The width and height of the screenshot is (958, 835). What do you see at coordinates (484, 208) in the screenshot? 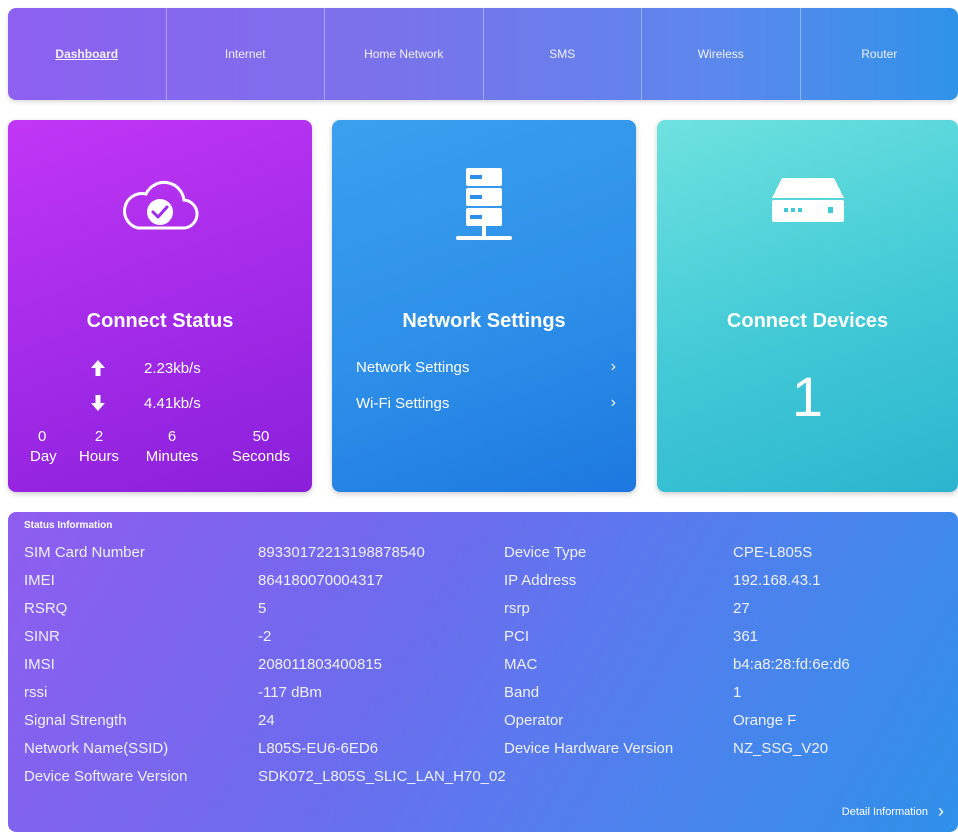
I see `server-icon` at bounding box center [484, 208].